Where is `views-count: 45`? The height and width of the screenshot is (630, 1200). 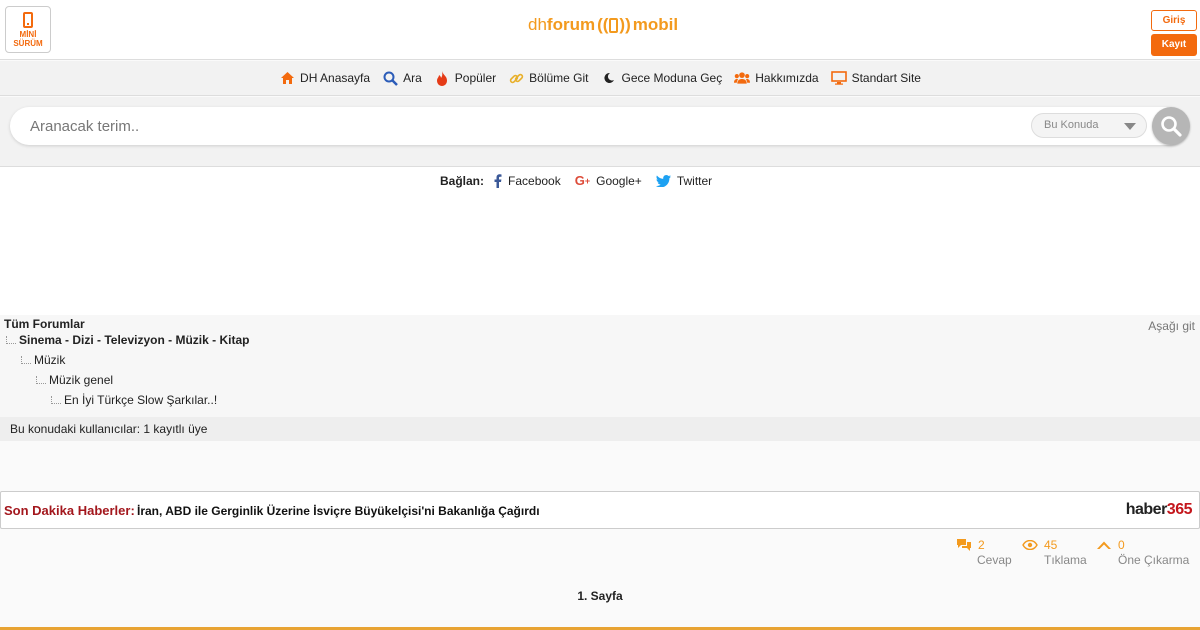
views-count: 45 is located at coordinates (1051, 545).